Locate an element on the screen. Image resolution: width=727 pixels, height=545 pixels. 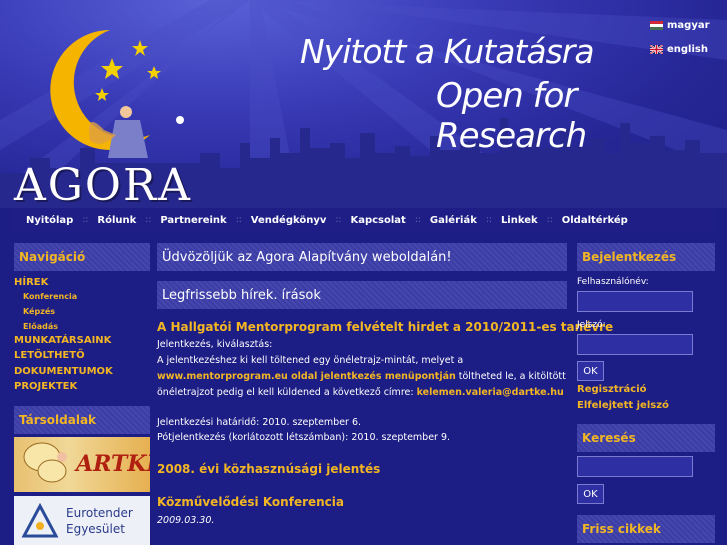
eurotender-banner-line1: Eurotender is located at coordinates (99, 513).